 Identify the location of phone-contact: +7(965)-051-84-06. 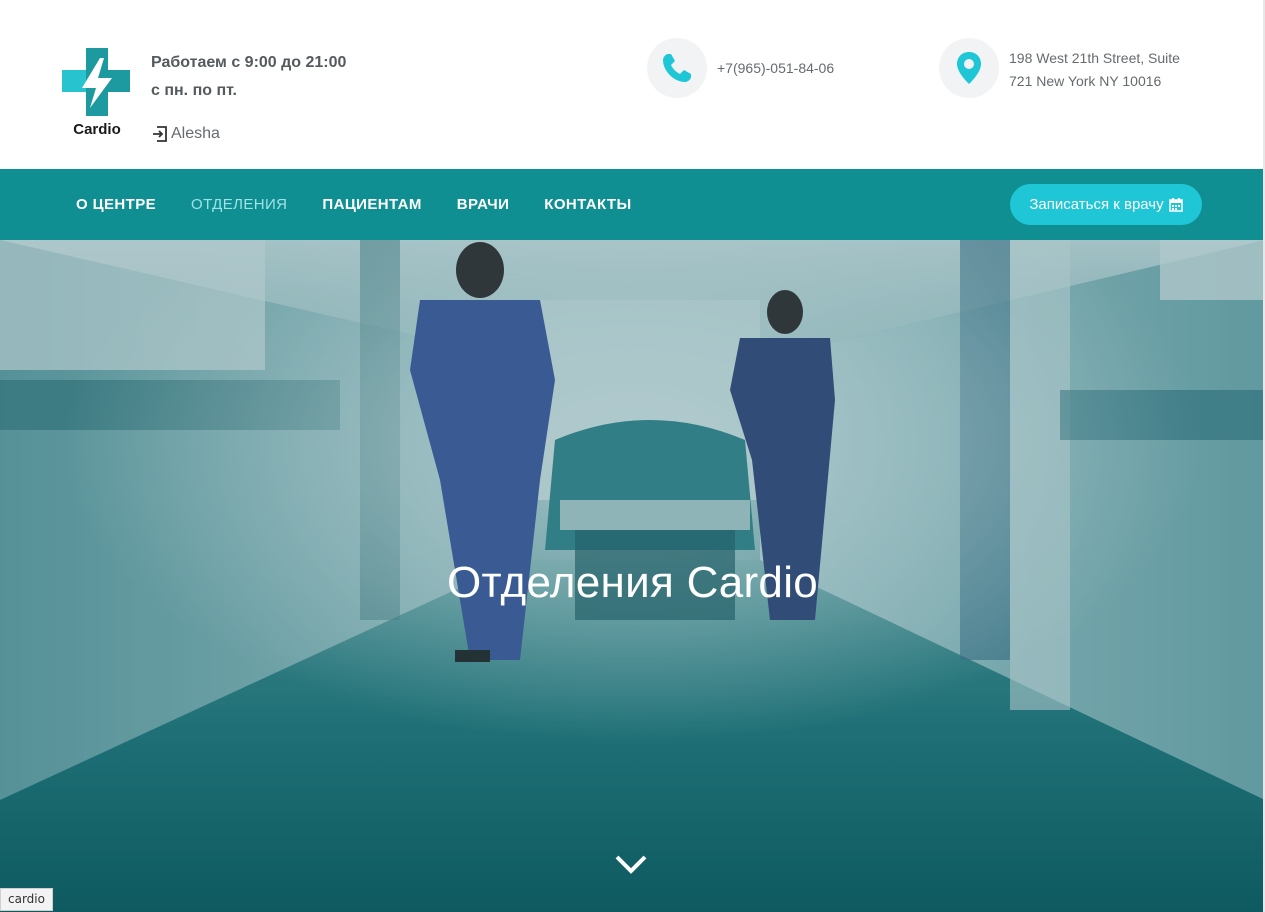
(740, 68).